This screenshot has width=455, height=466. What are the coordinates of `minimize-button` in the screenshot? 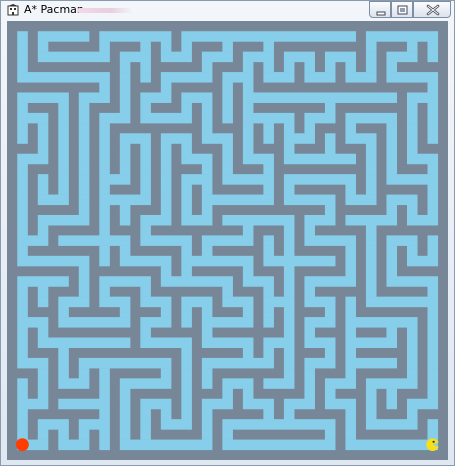 It's located at (380, 9).